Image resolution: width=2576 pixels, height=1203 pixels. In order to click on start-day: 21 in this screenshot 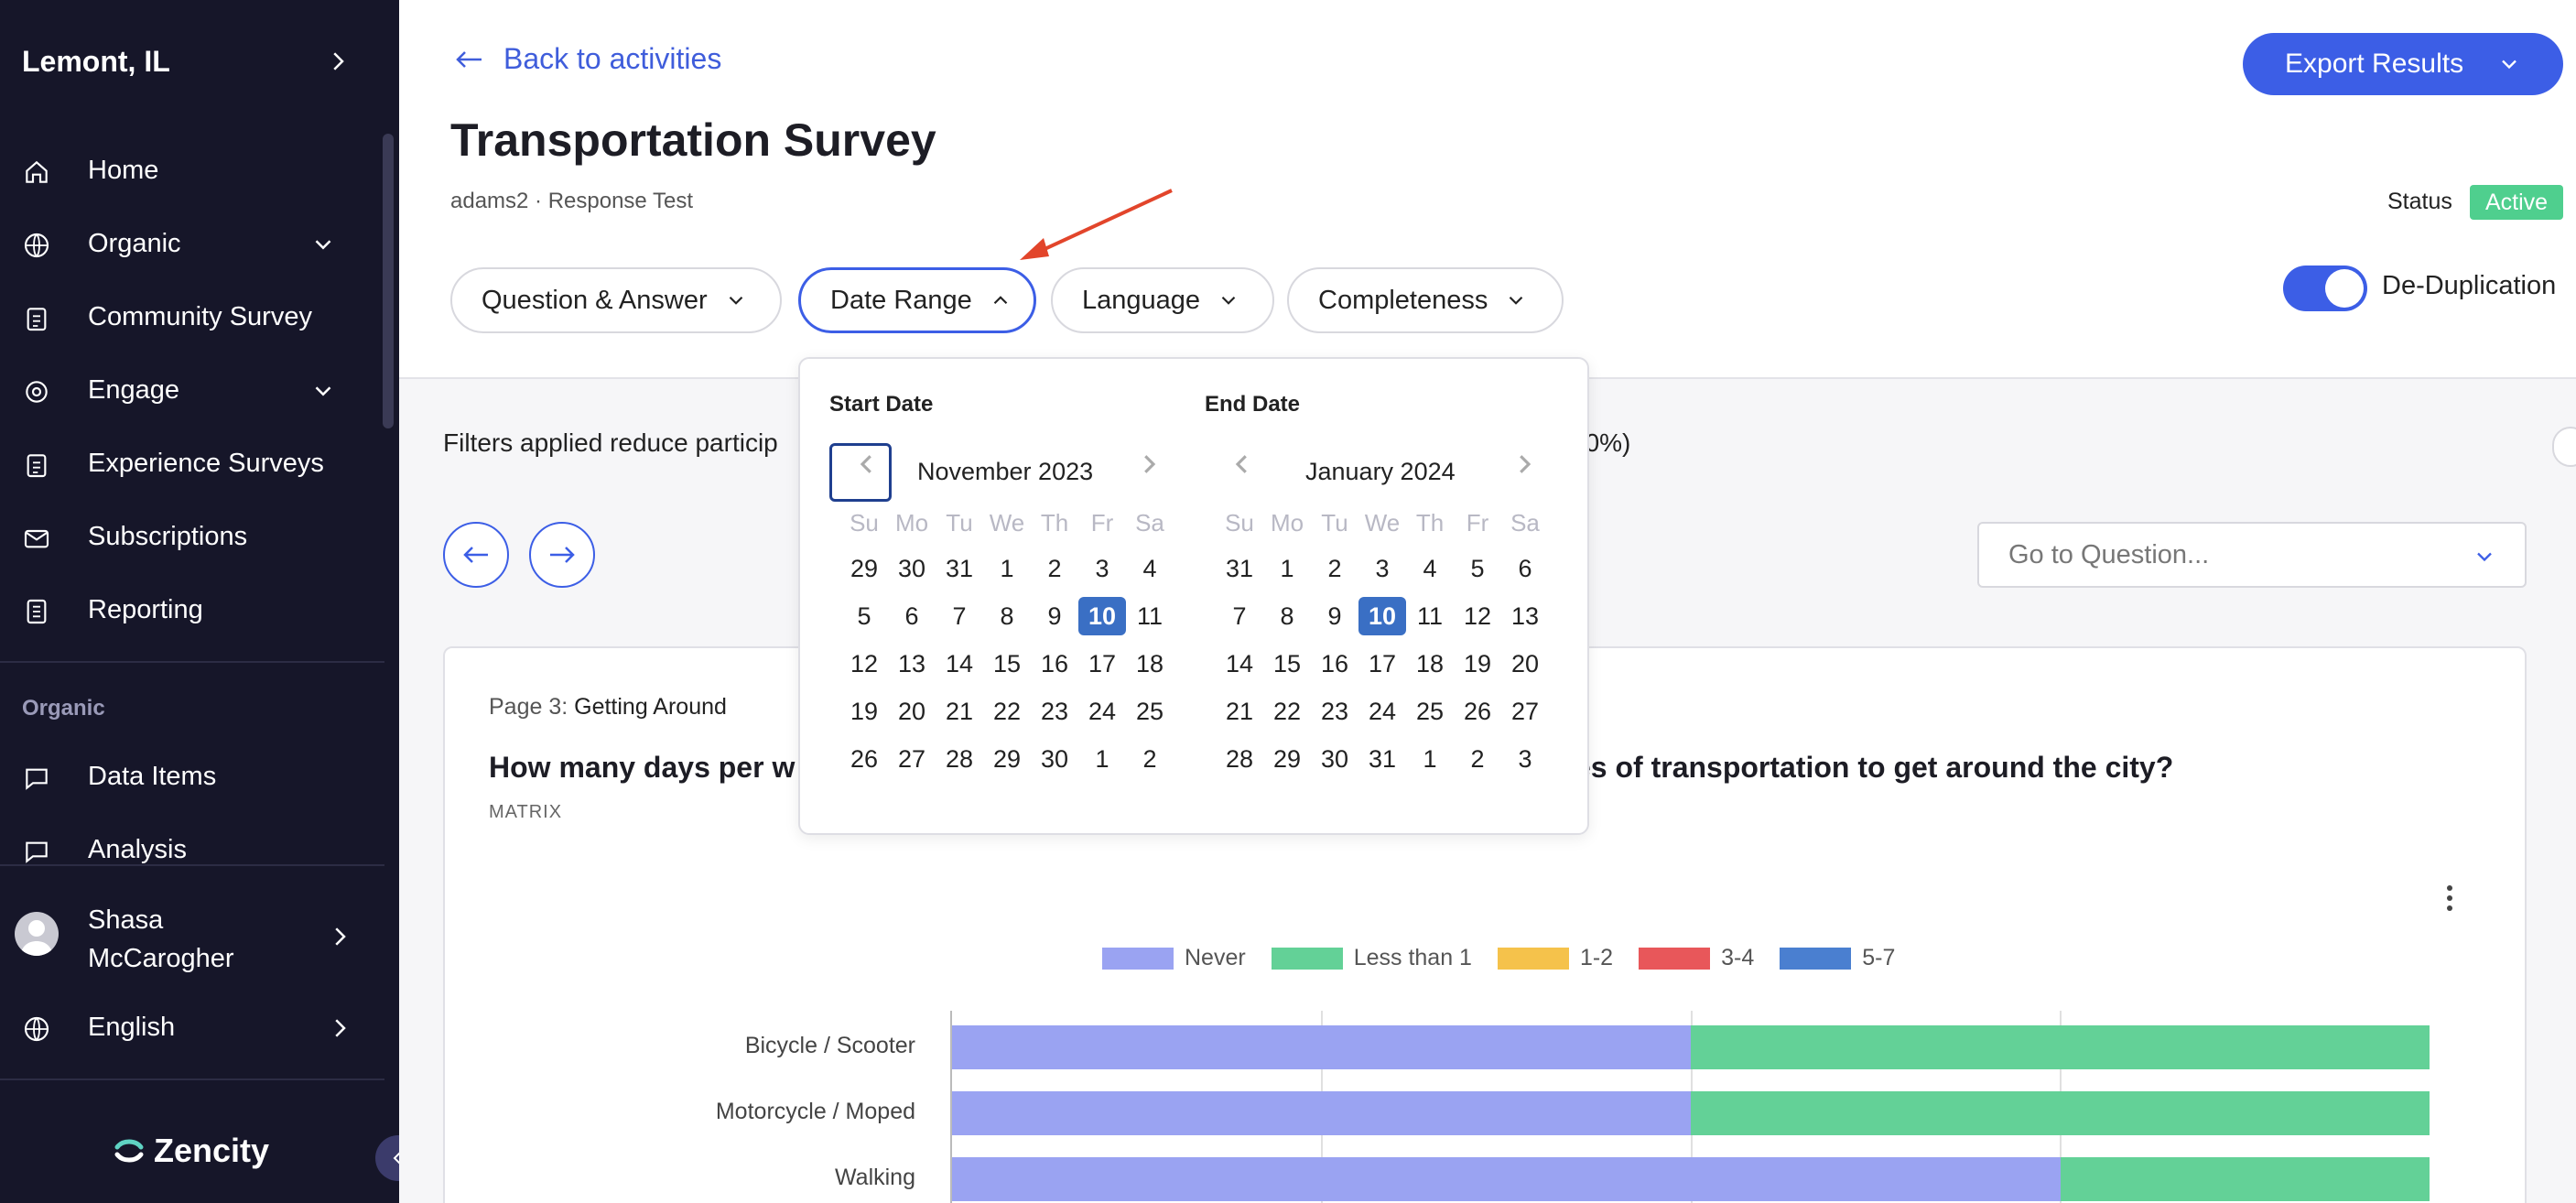, I will do `click(960, 712)`.